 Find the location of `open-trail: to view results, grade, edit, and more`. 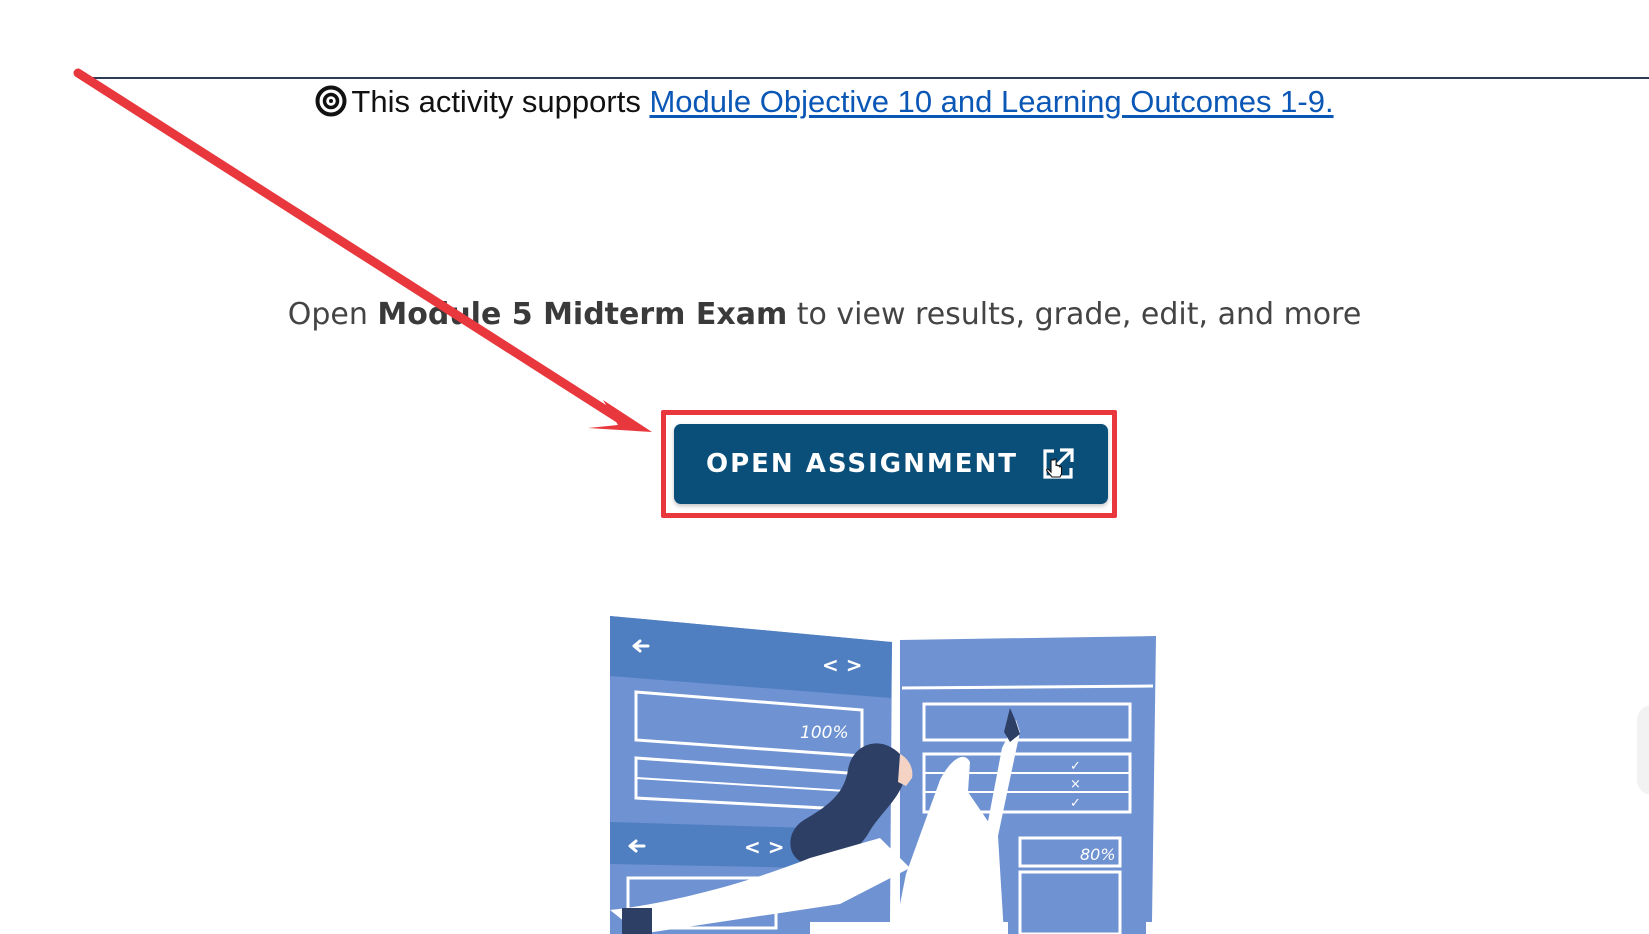

open-trail: to view results, grade, edit, and more is located at coordinates (1074, 314).